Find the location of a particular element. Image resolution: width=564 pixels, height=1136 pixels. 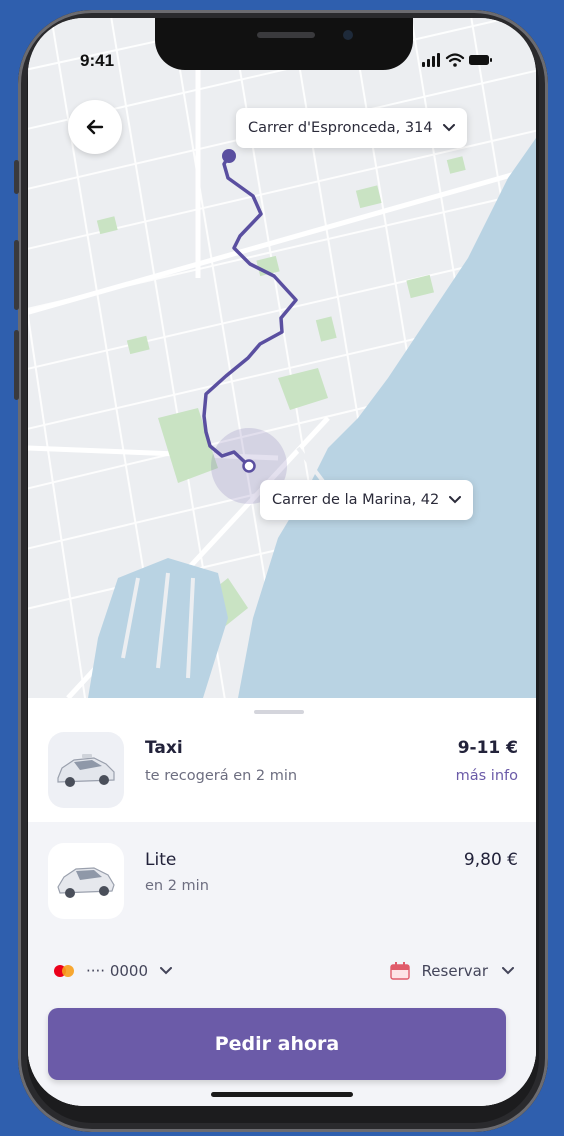

reserve-selector: Reservar is located at coordinates (451, 971).